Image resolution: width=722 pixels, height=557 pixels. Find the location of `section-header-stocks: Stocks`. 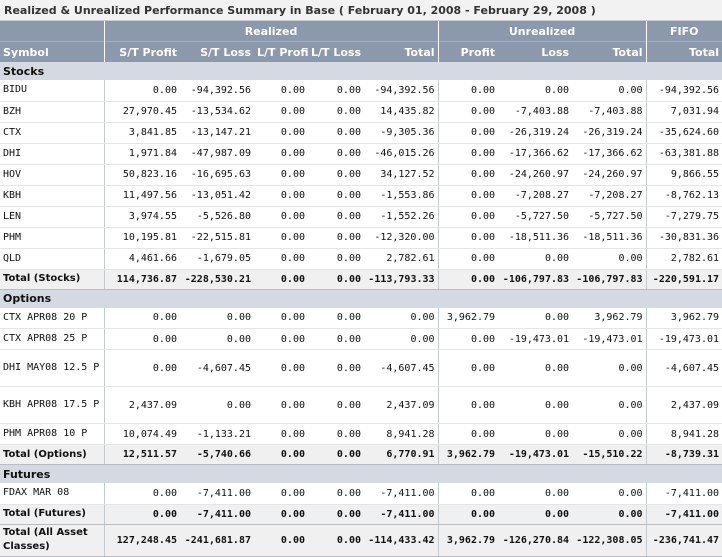

section-header-stocks: Stocks is located at coordinates (361, 71).